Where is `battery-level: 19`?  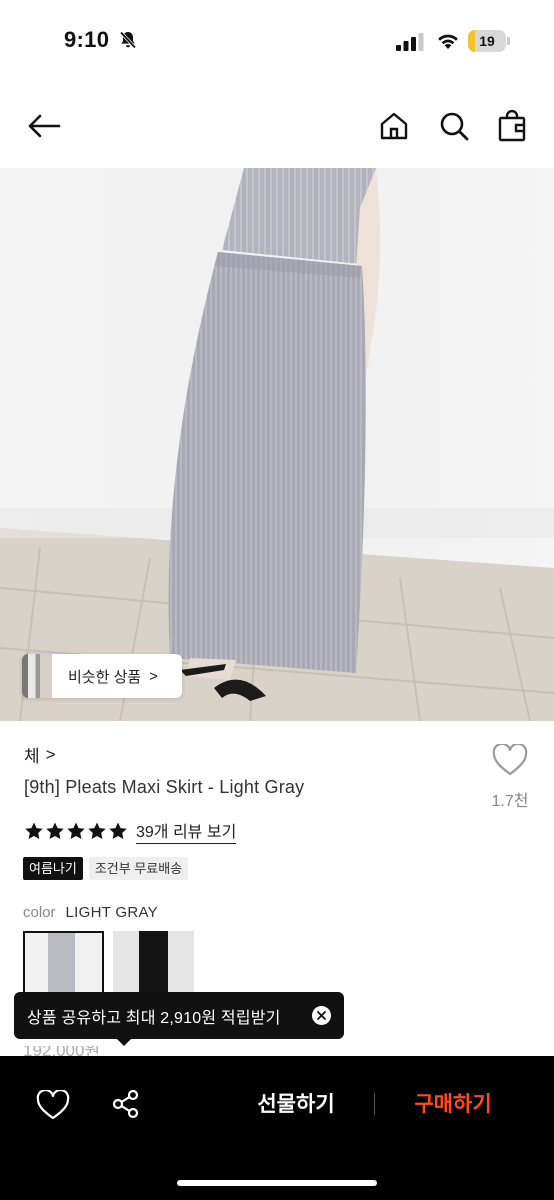
battery-level: 19 is located at coordinates (487, 41).